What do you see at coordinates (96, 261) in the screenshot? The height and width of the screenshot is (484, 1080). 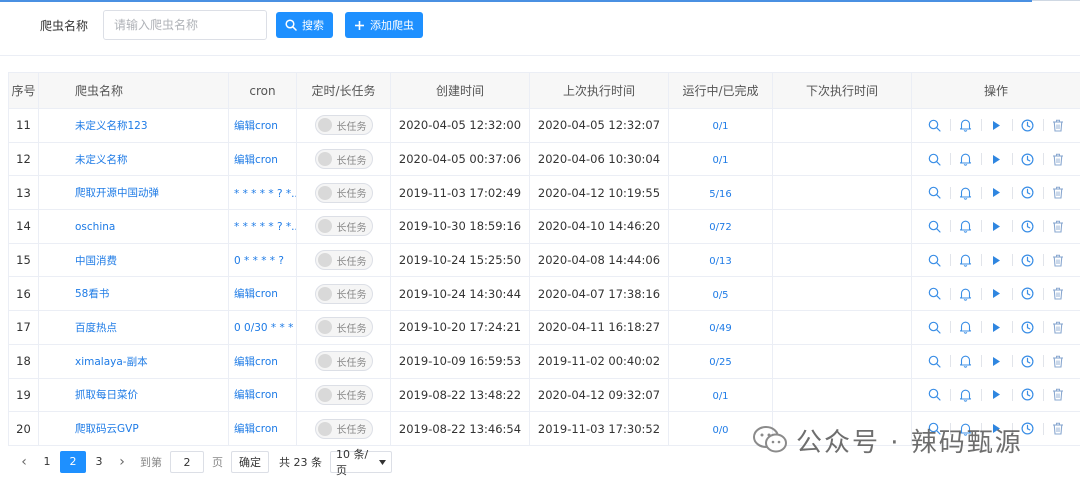 I see `spider-name-link: 中国消费` at bounding box center [96, 261].